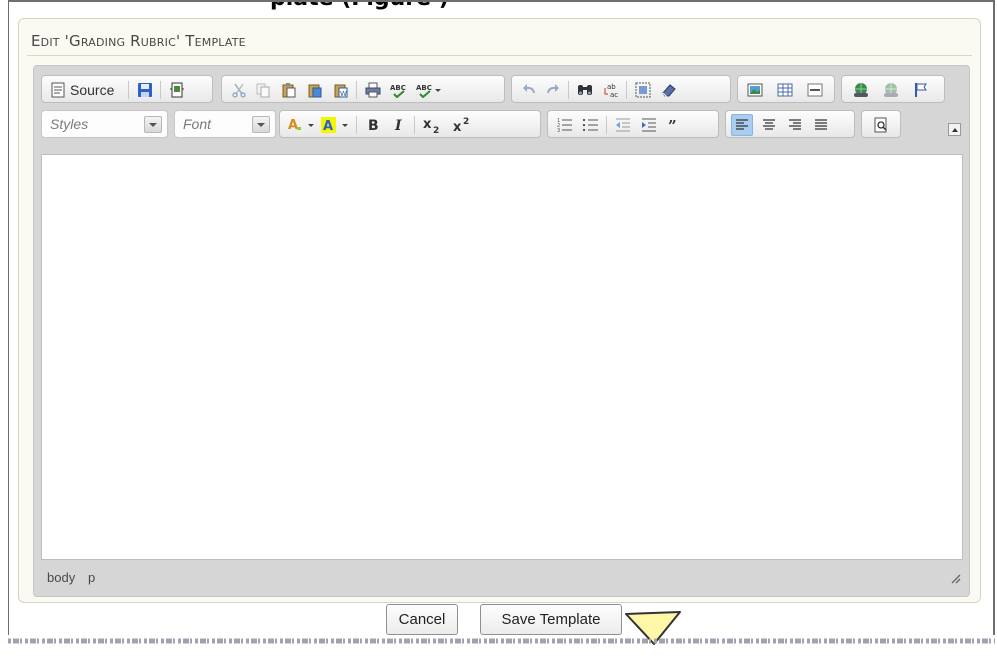 Image resolution: width=997 pixels, height=662 pixels. What do you see at coordinates (755, 90) in the screenshot?
I see `image-button` at bounding box center [755, 90].